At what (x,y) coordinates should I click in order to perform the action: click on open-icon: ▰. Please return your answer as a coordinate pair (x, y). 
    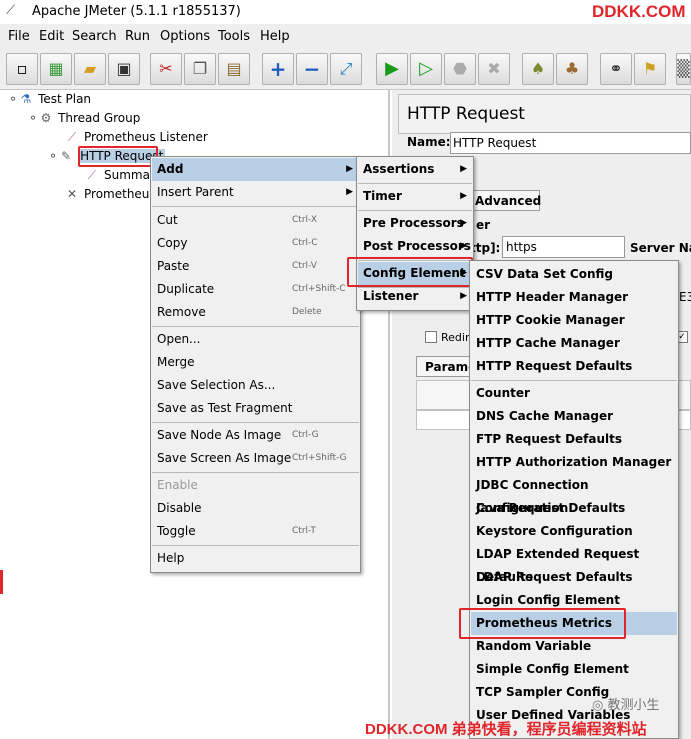
    Looking at the image, I should click on (90, 69).